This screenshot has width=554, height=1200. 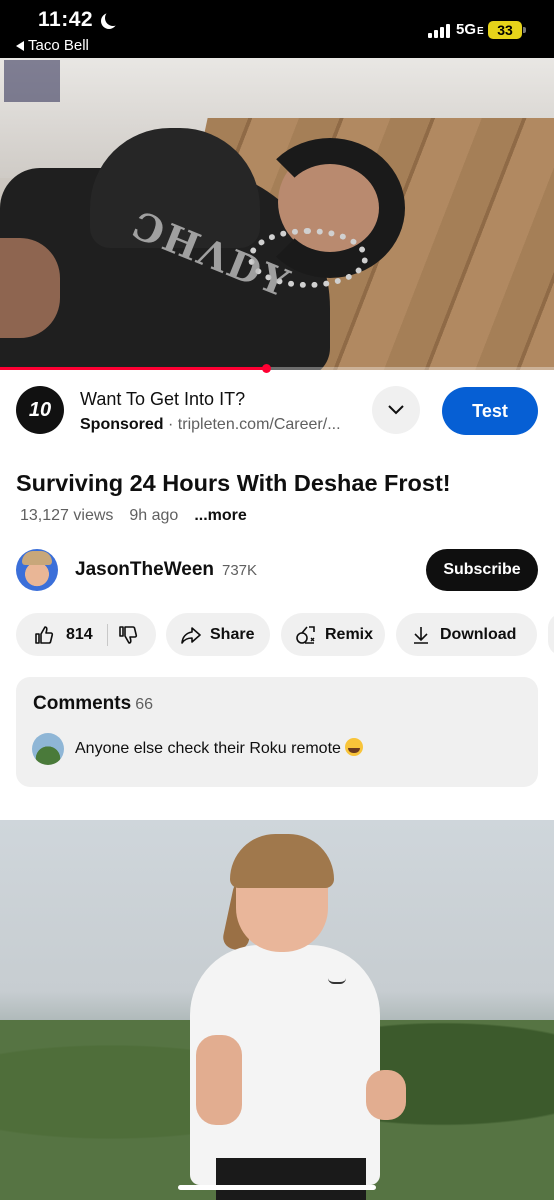 I want to click on back-app-label: Taco Bell, so click(x=58, y=45).